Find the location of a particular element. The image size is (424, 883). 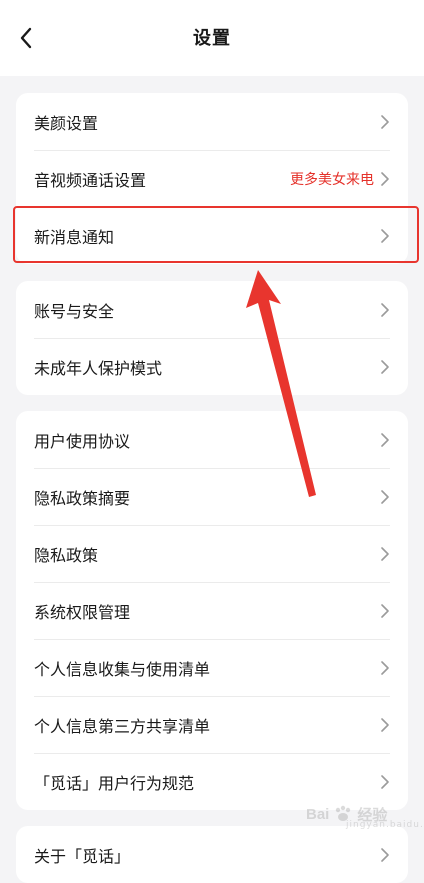

row-label: 音视频通话设置 is located at coordinates (90, 180).